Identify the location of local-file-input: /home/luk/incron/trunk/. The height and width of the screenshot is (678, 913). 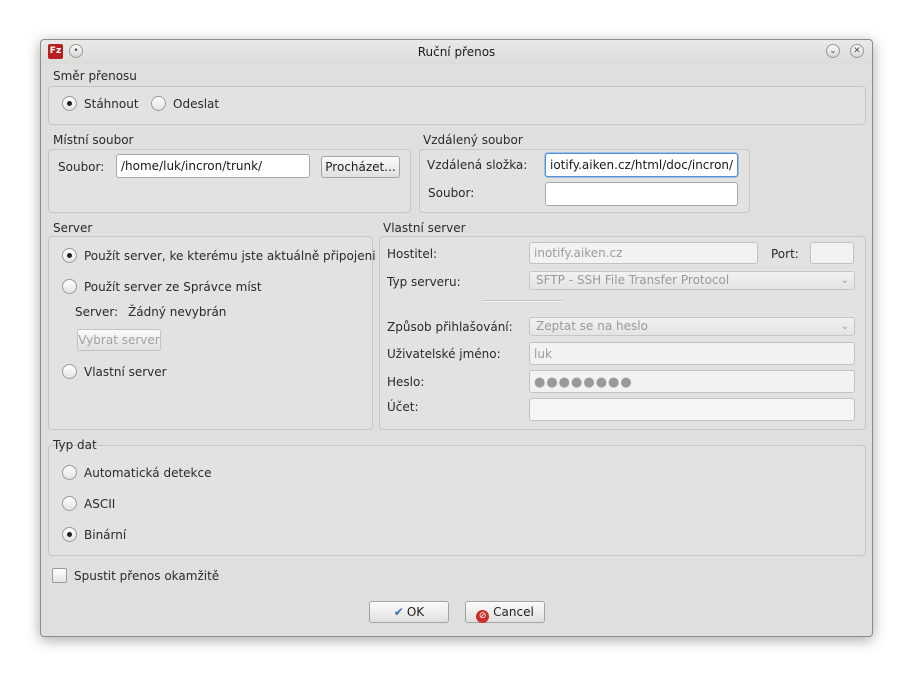
(213, 166).